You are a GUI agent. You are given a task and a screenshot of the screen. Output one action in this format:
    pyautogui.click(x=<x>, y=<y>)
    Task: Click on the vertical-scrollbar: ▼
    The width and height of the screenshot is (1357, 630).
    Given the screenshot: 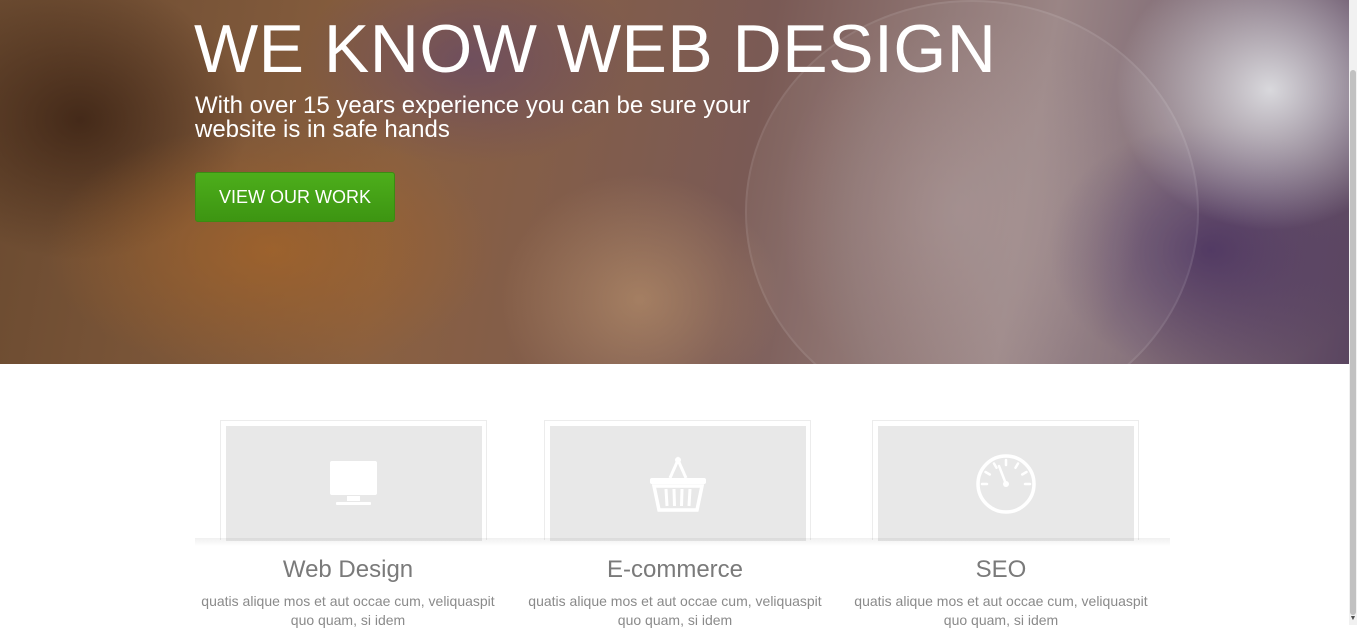 What is the action you would take?
    pyautogui.click(x=1353, y=312)
    